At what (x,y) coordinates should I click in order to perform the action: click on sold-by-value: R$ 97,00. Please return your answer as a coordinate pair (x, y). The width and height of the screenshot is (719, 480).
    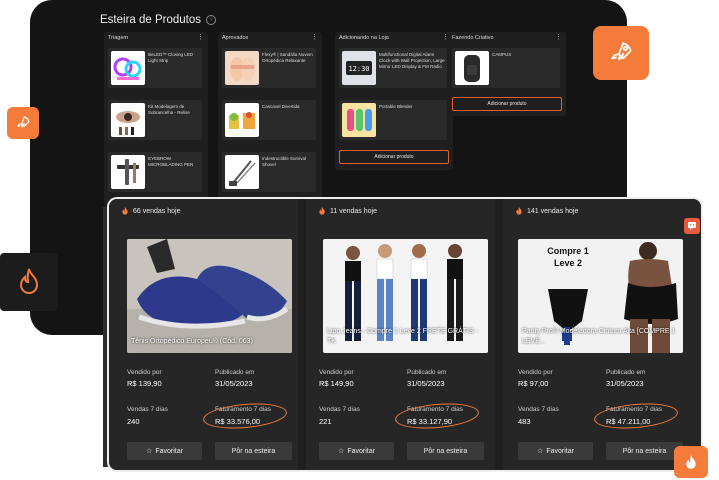
    Looking at the image, I should click on (533, 383).